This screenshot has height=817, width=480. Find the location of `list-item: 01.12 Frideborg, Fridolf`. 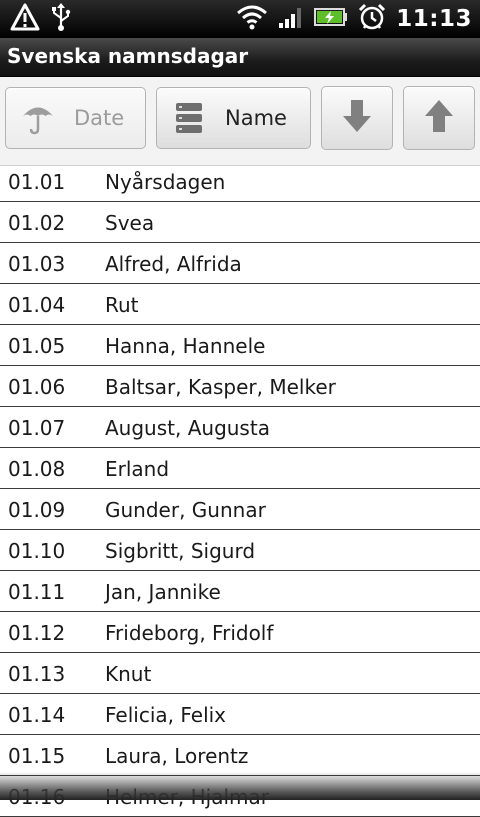

list-item: 01.12 Frideborg, Fridolf is located at coordinates (240, 632).